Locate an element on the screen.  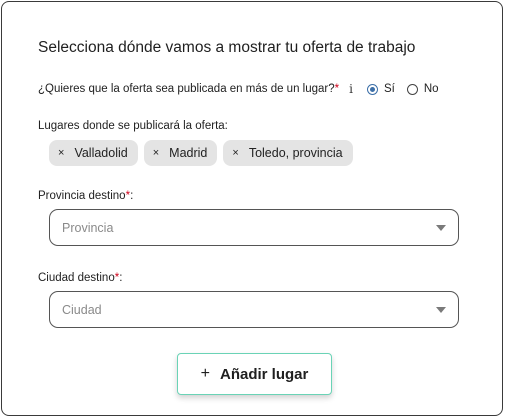
city-select: Ciudad is located at coordinates (254, 309).